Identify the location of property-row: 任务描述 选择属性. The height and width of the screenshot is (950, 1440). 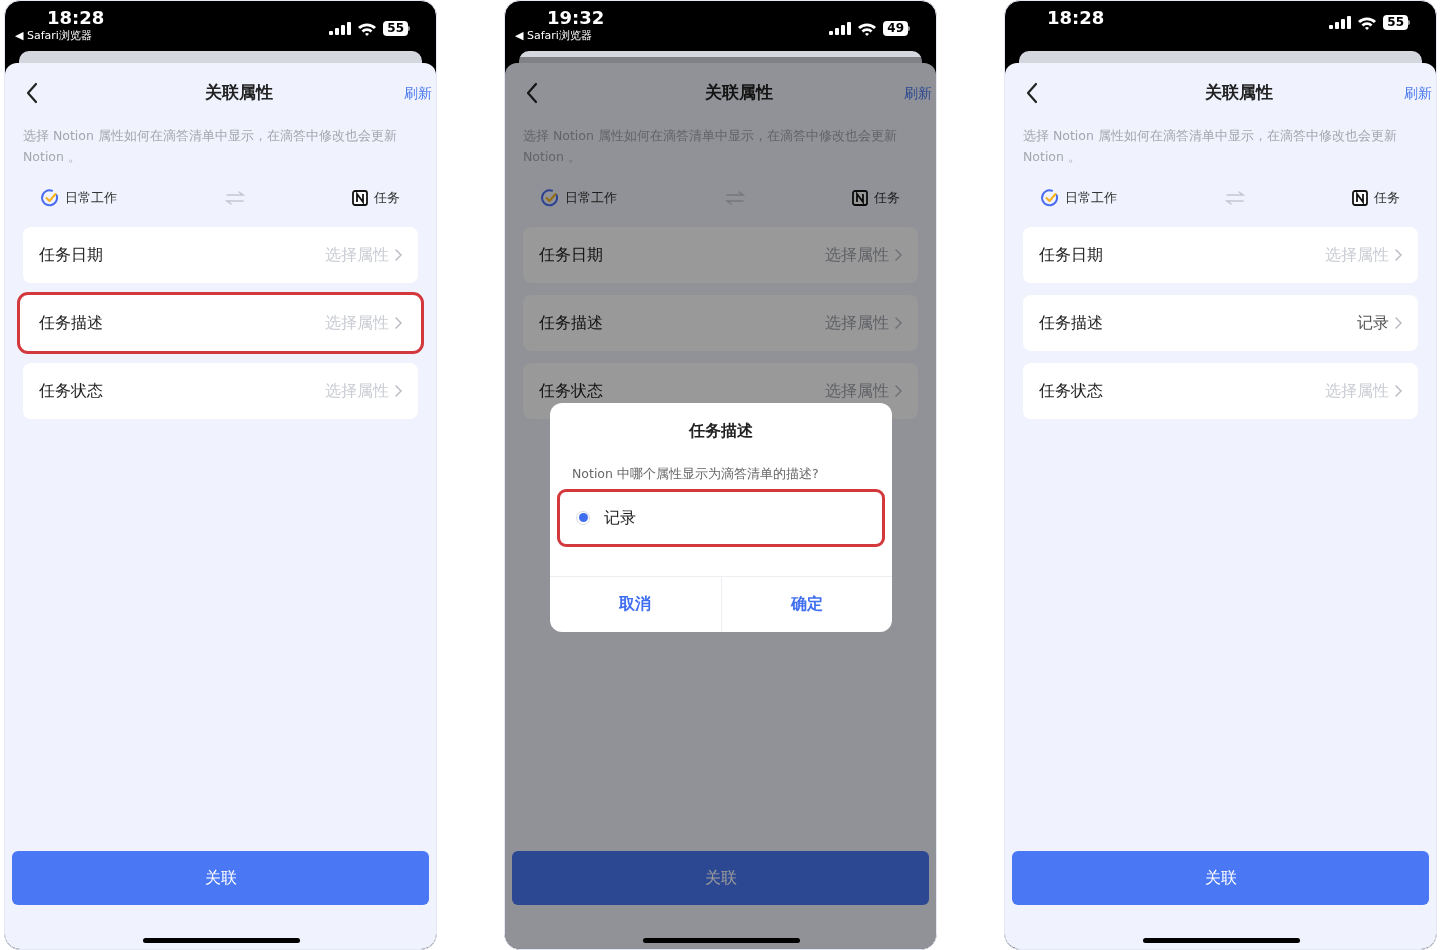
(720, 323).